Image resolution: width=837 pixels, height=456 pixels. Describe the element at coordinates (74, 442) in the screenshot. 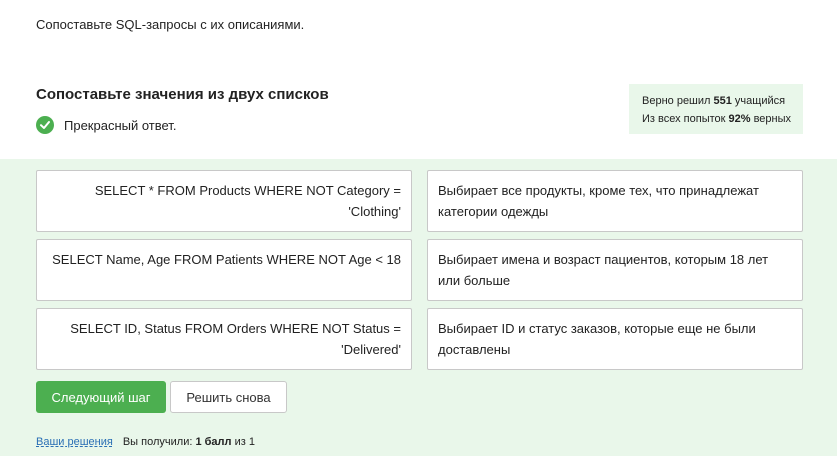

I see `your-solutions-link: Ваши решения` at that location.